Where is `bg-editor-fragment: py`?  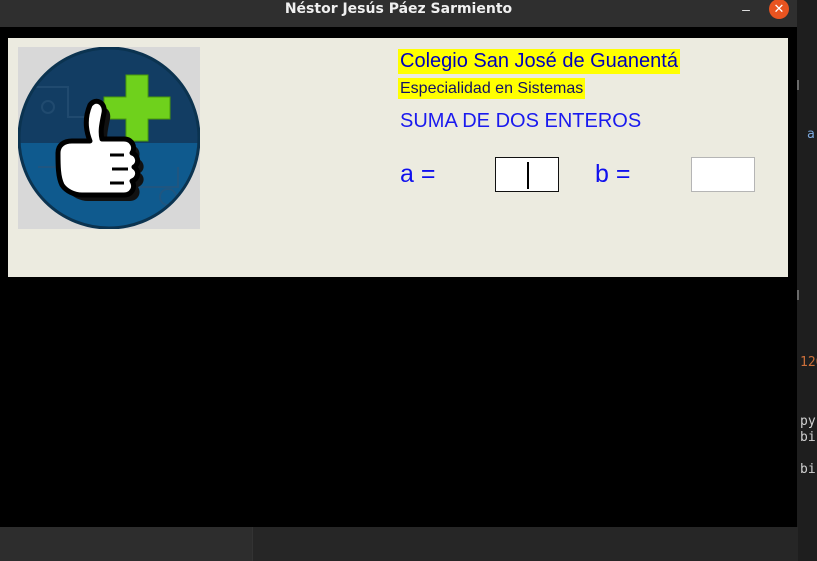 bg-editor-fragment: py is located at coordinates (808, 421).